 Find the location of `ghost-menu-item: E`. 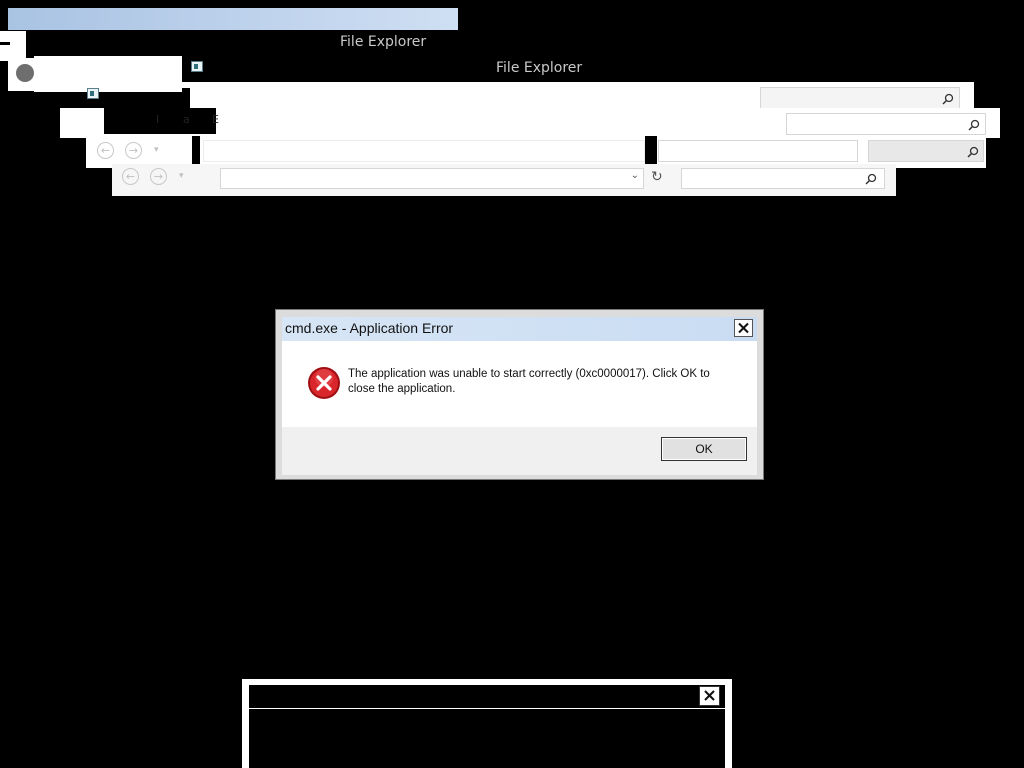

ghost-menu-item: E is located at coordinates (215, 119).